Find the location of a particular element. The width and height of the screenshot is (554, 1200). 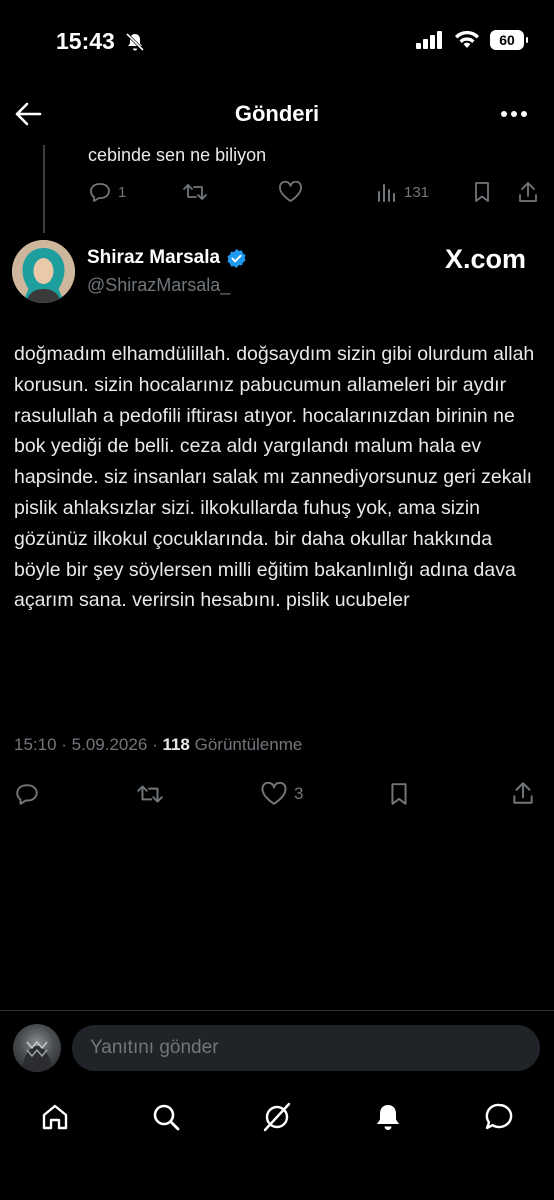

bottom-navigation is located at coordinates (277, 1117).